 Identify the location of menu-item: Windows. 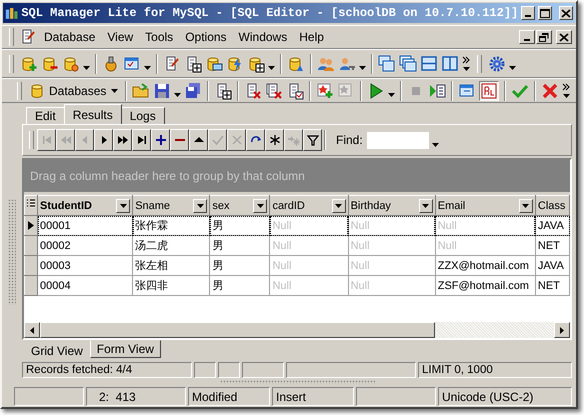
(263, 37).